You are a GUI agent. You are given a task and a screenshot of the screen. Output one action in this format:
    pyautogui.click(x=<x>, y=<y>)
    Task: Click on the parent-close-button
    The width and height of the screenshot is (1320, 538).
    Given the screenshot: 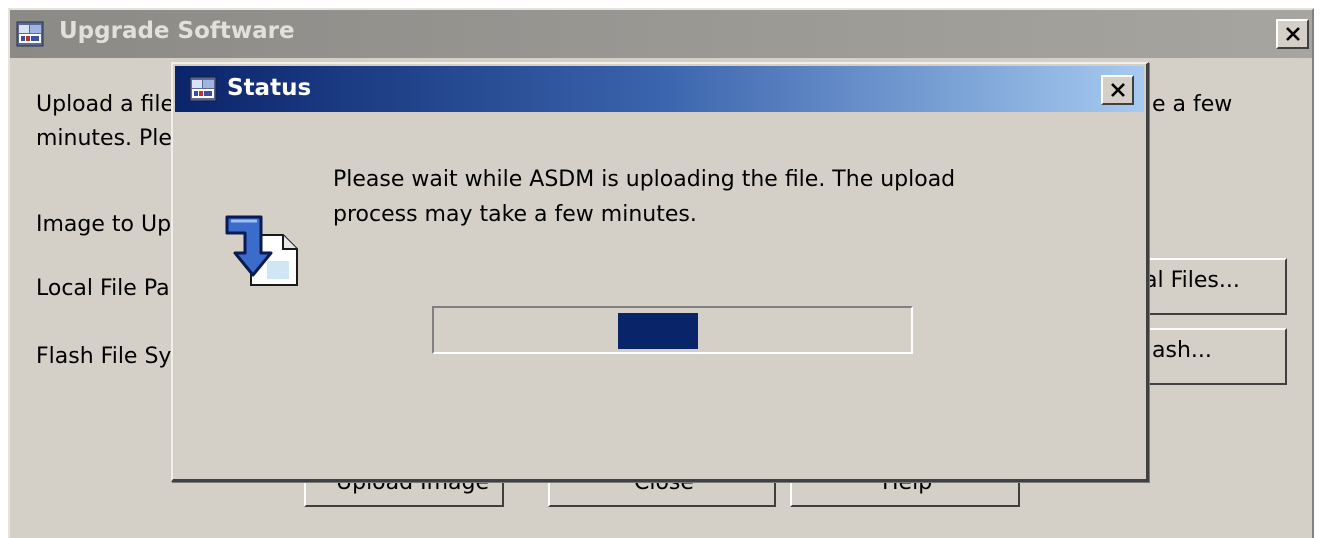 What is the action you would take?
    pyautogui.click(x=1292, y=34)
    